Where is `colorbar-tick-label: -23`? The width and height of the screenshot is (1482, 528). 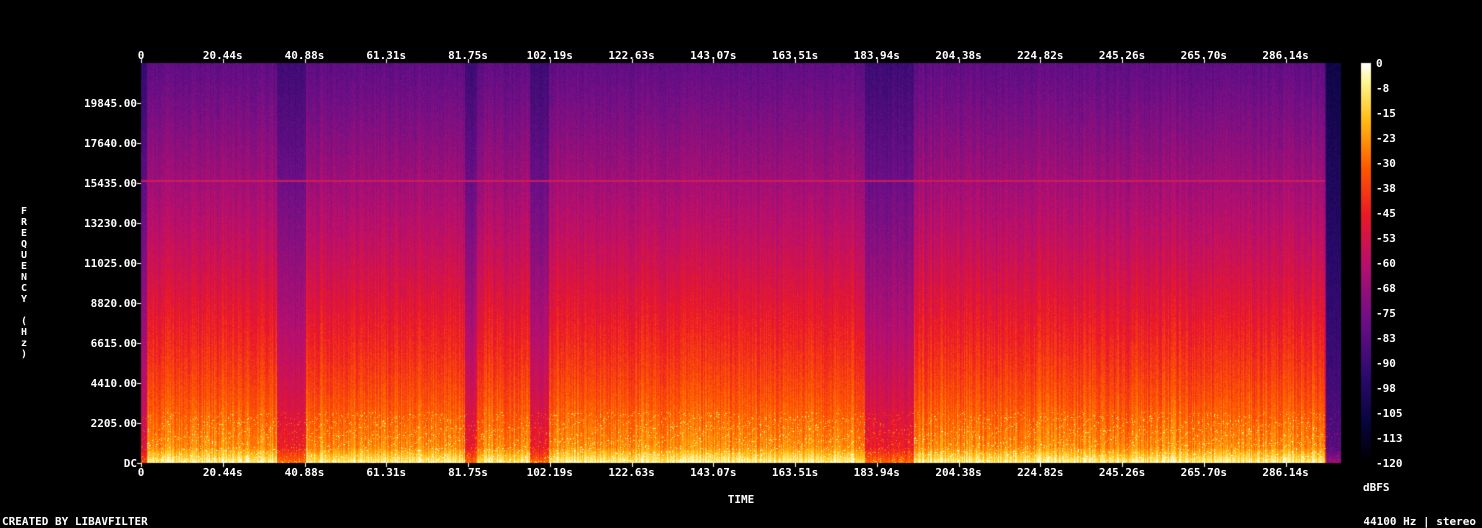 colorbar-tick-label: -23 is located at coordinates (1386, 138).